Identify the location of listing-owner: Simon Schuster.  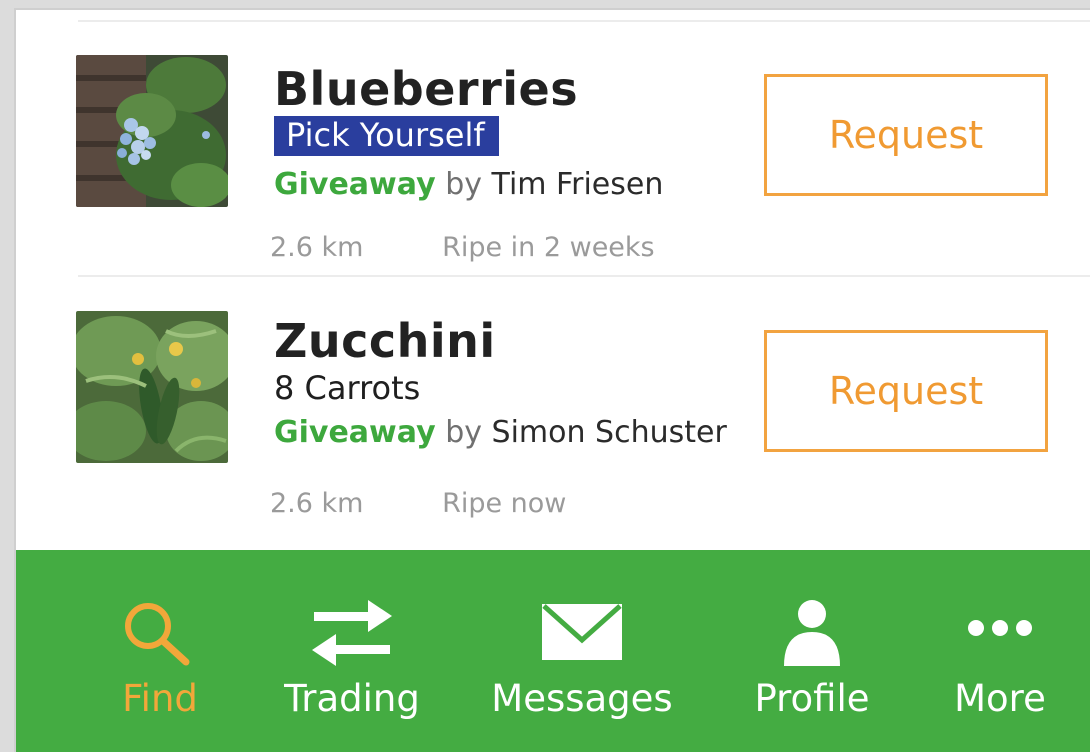
(609, 432).